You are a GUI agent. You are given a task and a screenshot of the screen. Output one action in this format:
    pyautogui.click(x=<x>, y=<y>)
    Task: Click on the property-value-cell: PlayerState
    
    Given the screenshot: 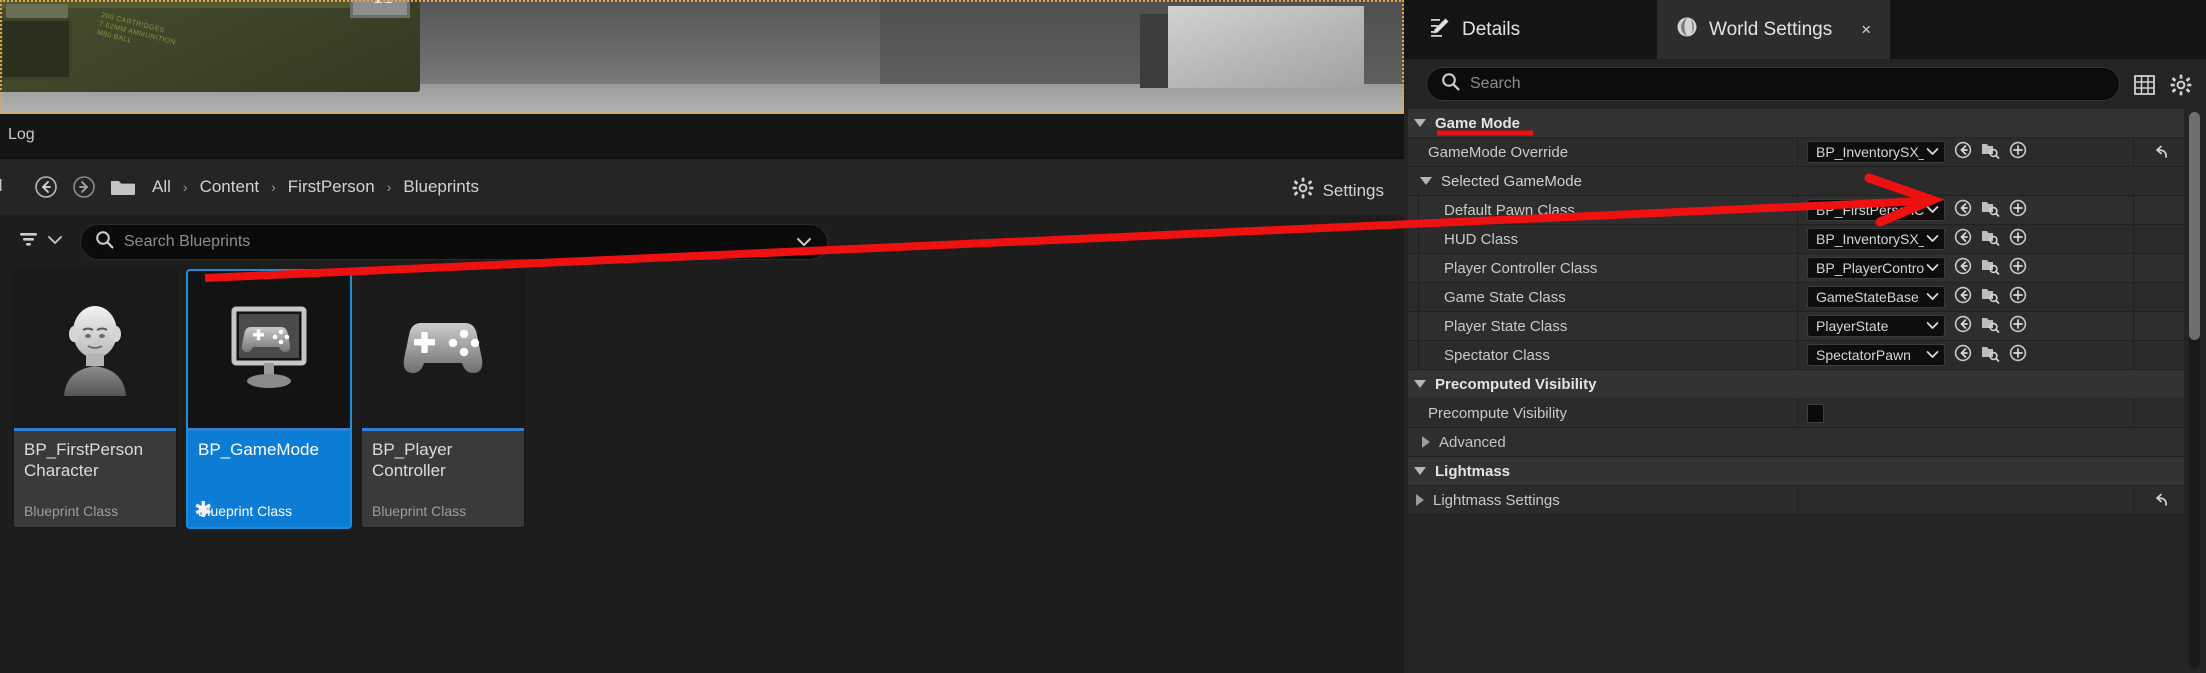 What is the action you would take?
    pyautogui.click(x=1966, y=326)
    